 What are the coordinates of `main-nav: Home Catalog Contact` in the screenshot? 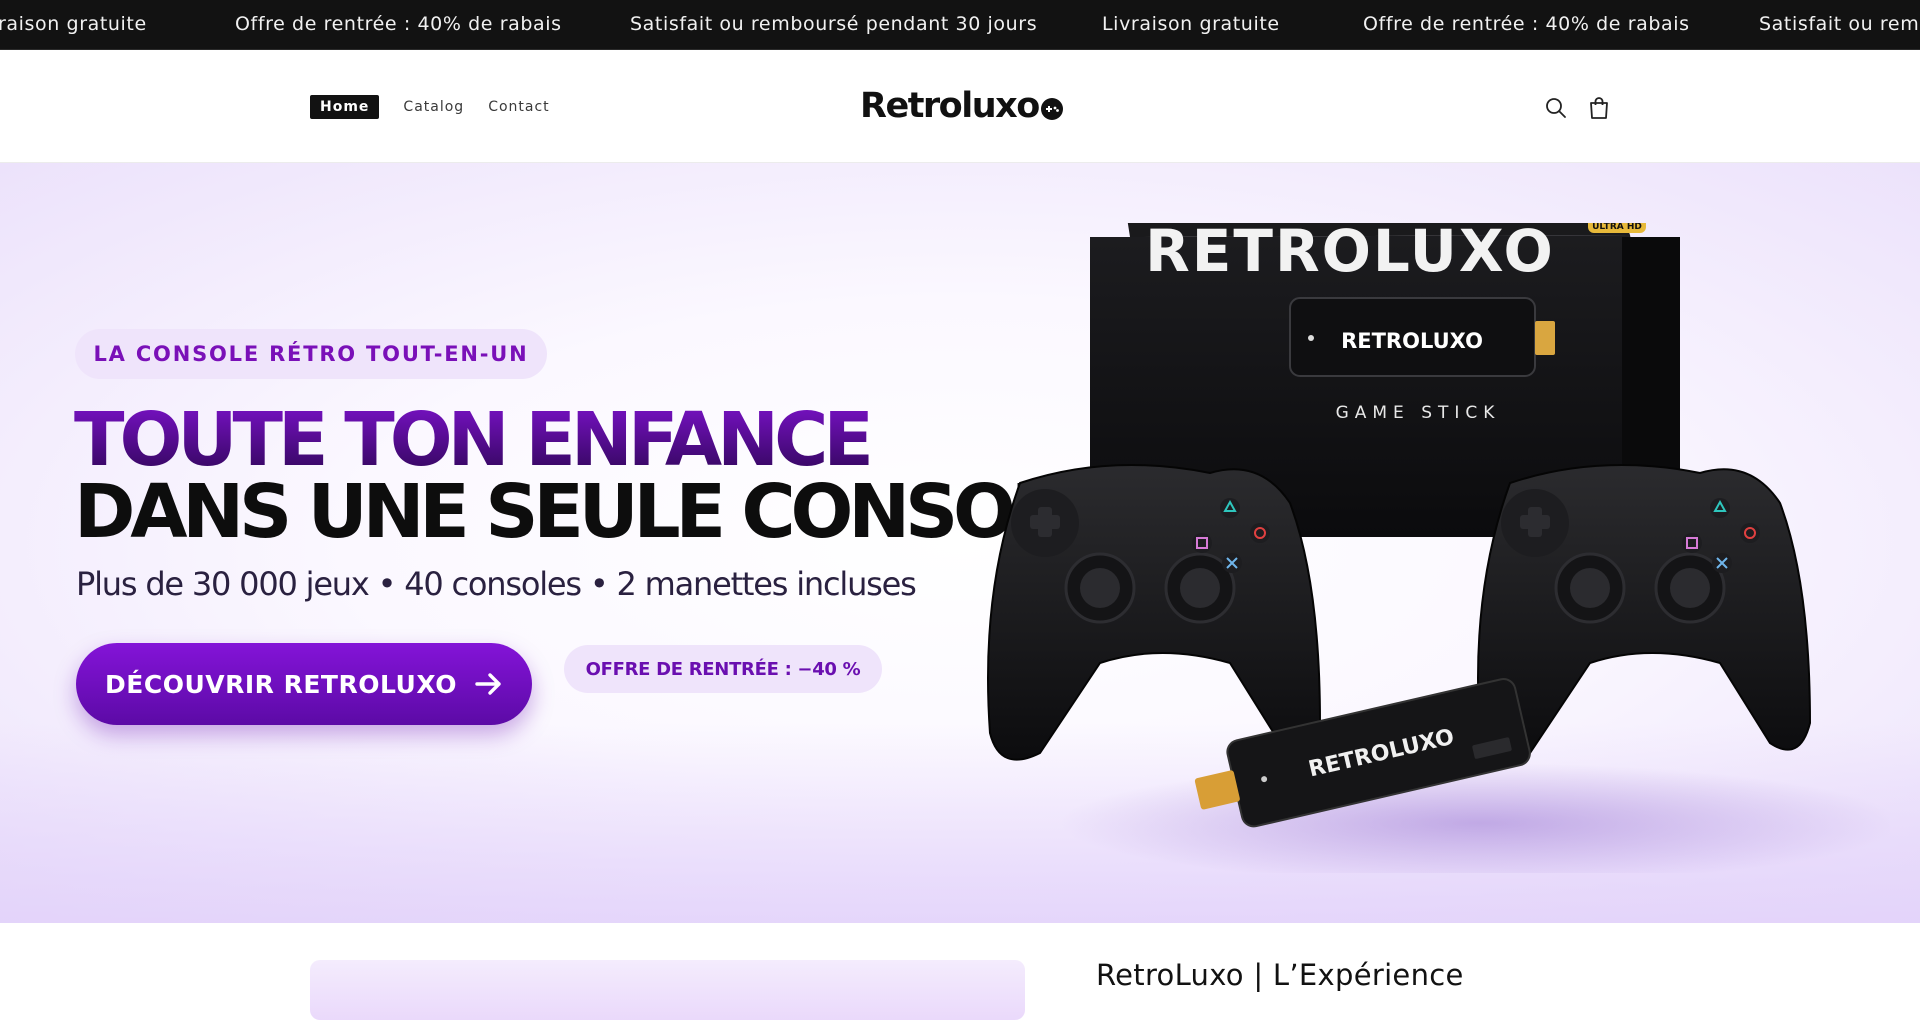 It's located at (442, 107).